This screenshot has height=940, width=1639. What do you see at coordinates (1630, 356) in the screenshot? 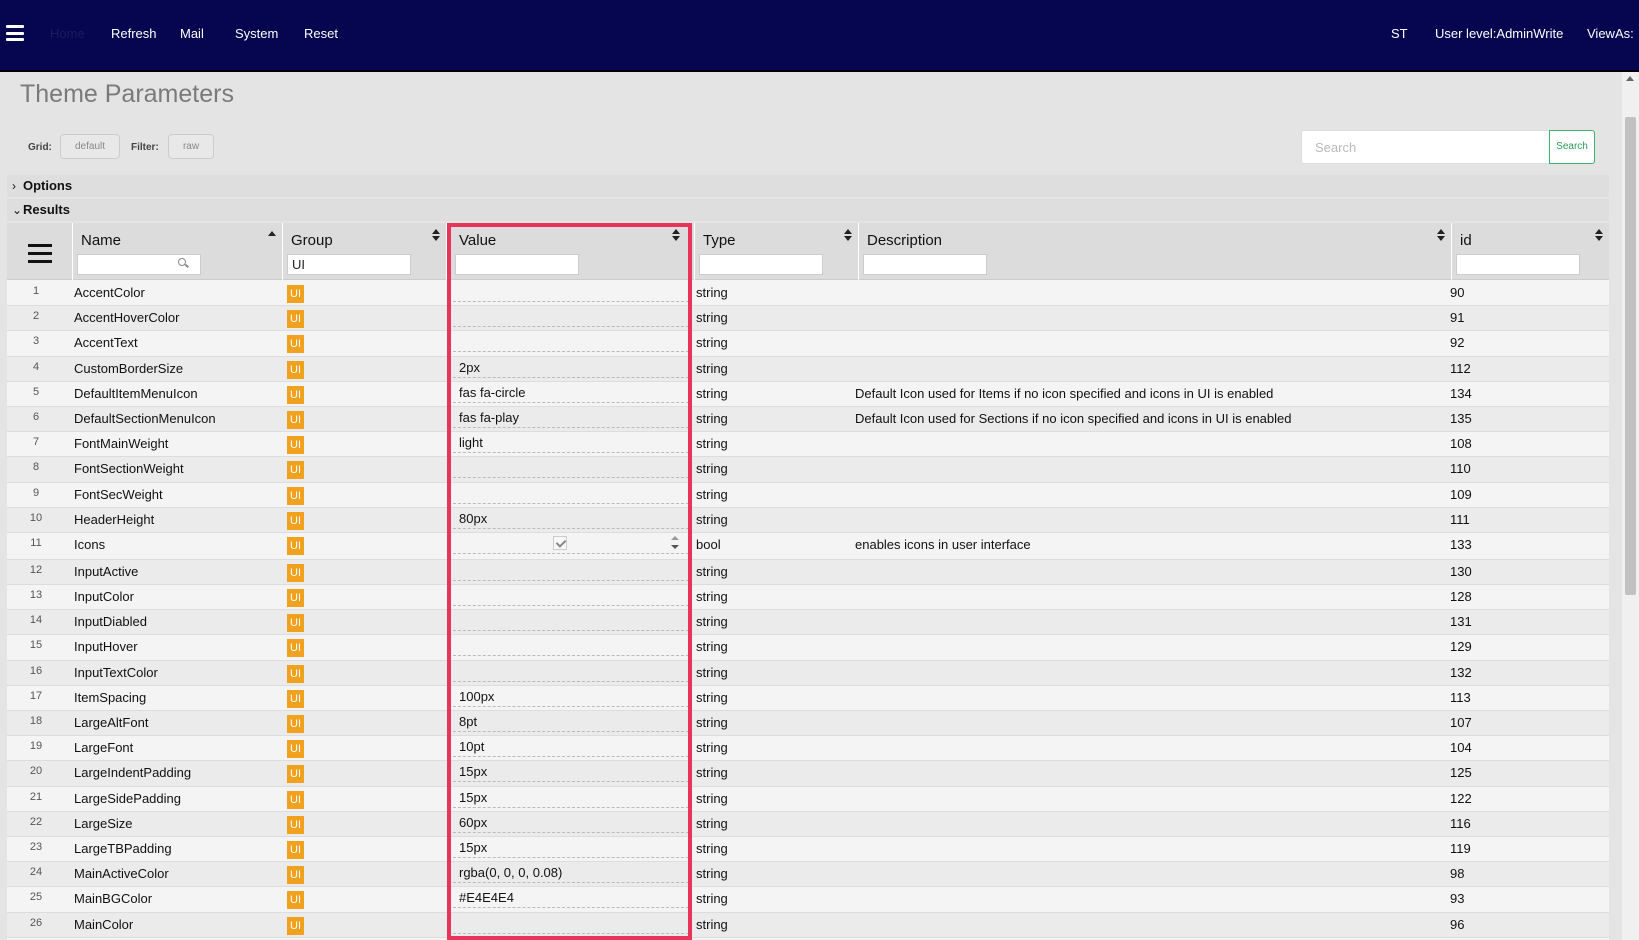
I see `scrollbar-thumb` at bounding box center [1630, 356].